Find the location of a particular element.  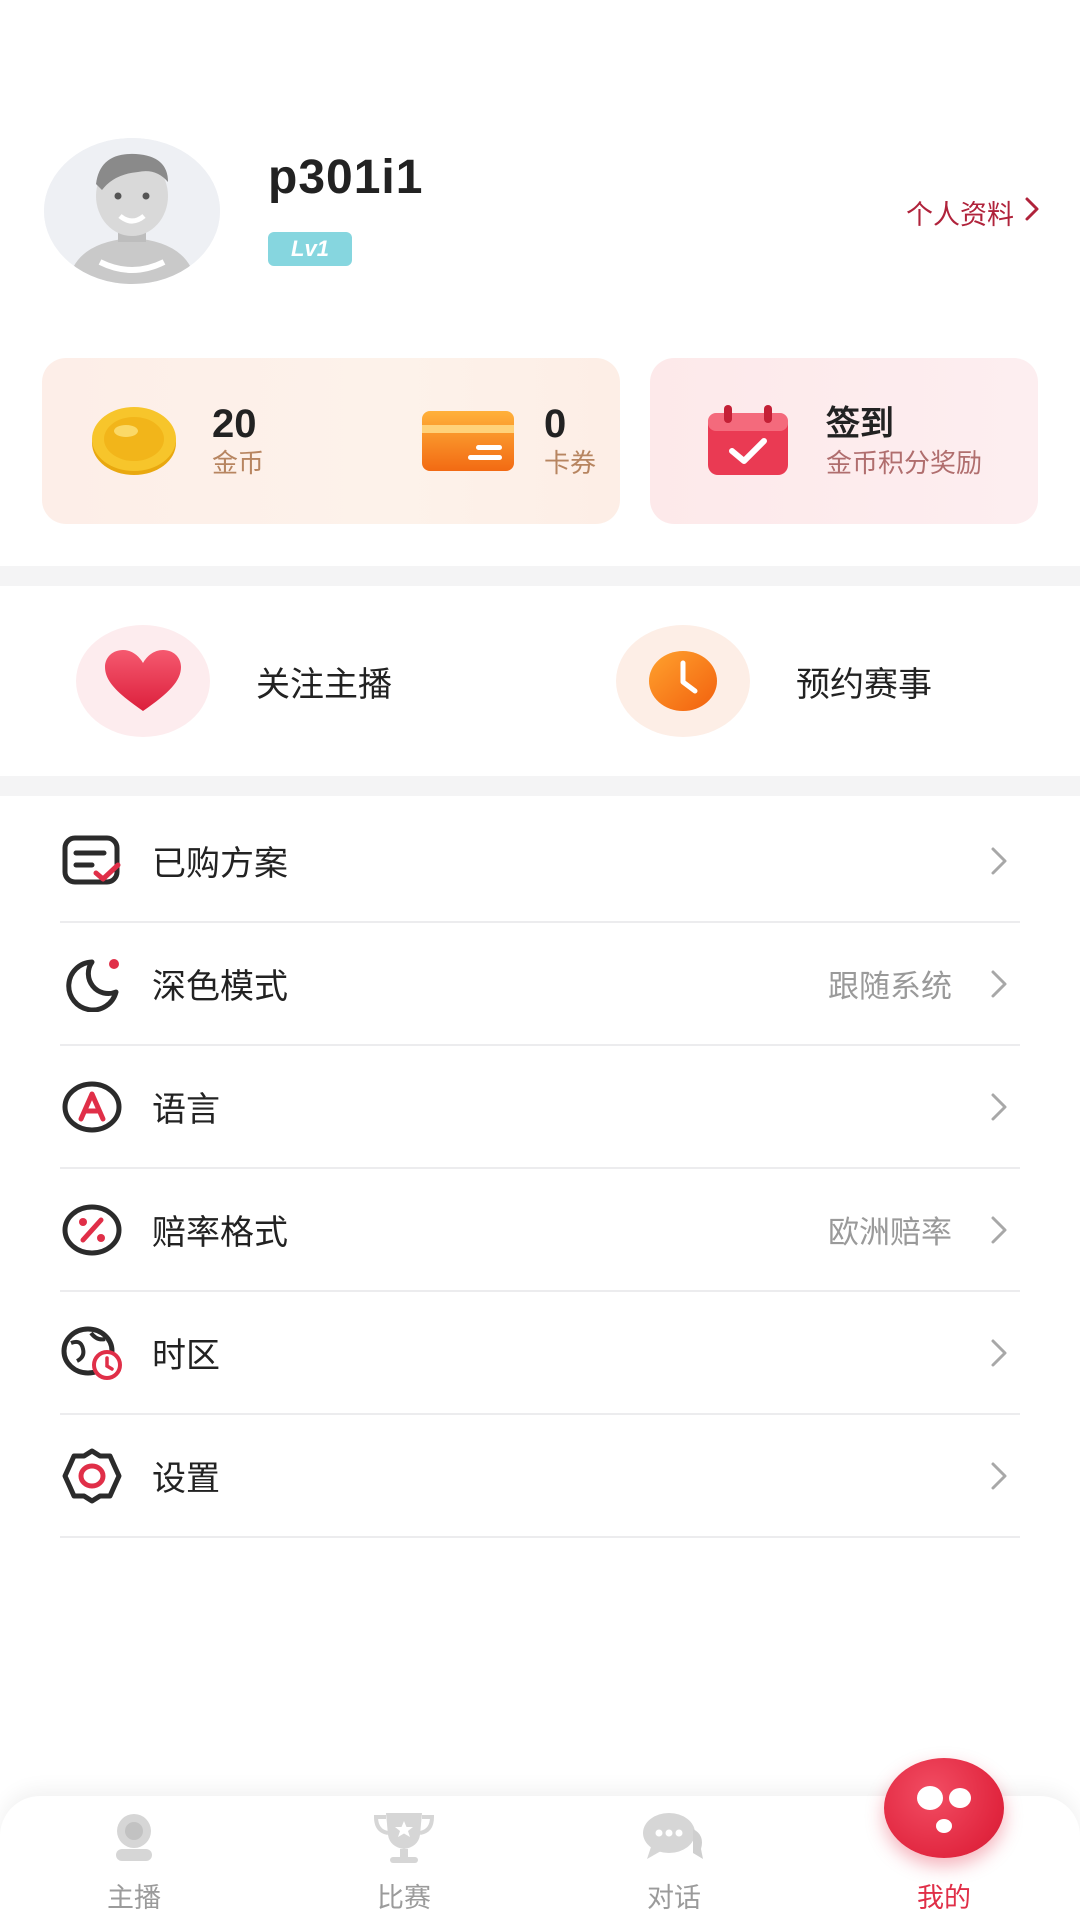

tab-streamers: 主播 is located at coordinates (134, 1858).